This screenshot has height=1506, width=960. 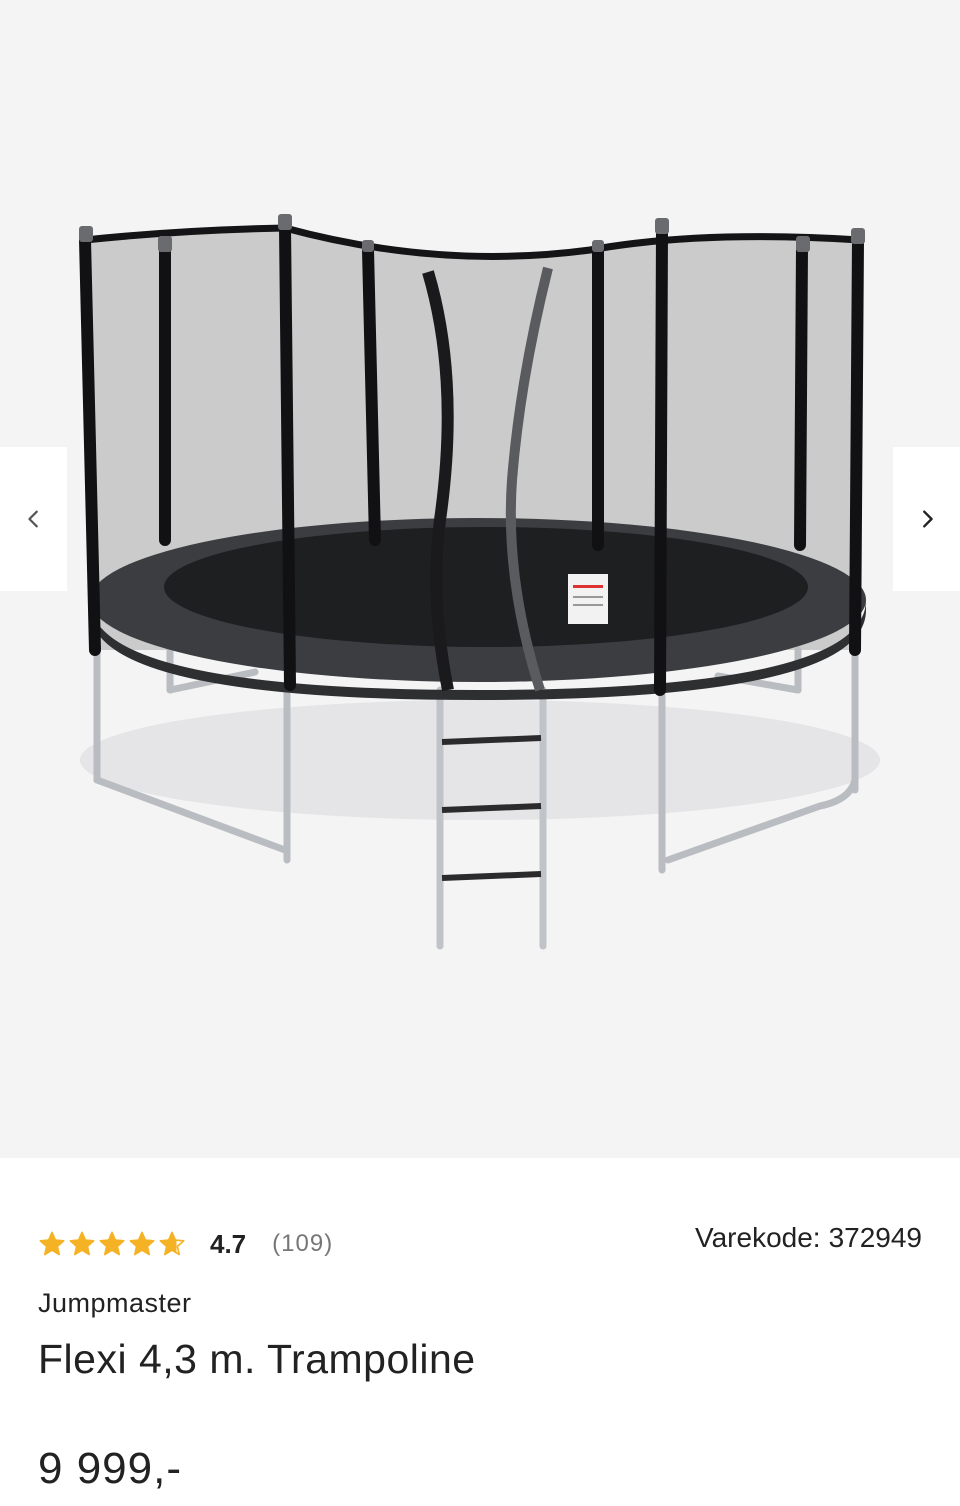 I want to click on rating-value: 4.7, so click(x=228, y=1243).